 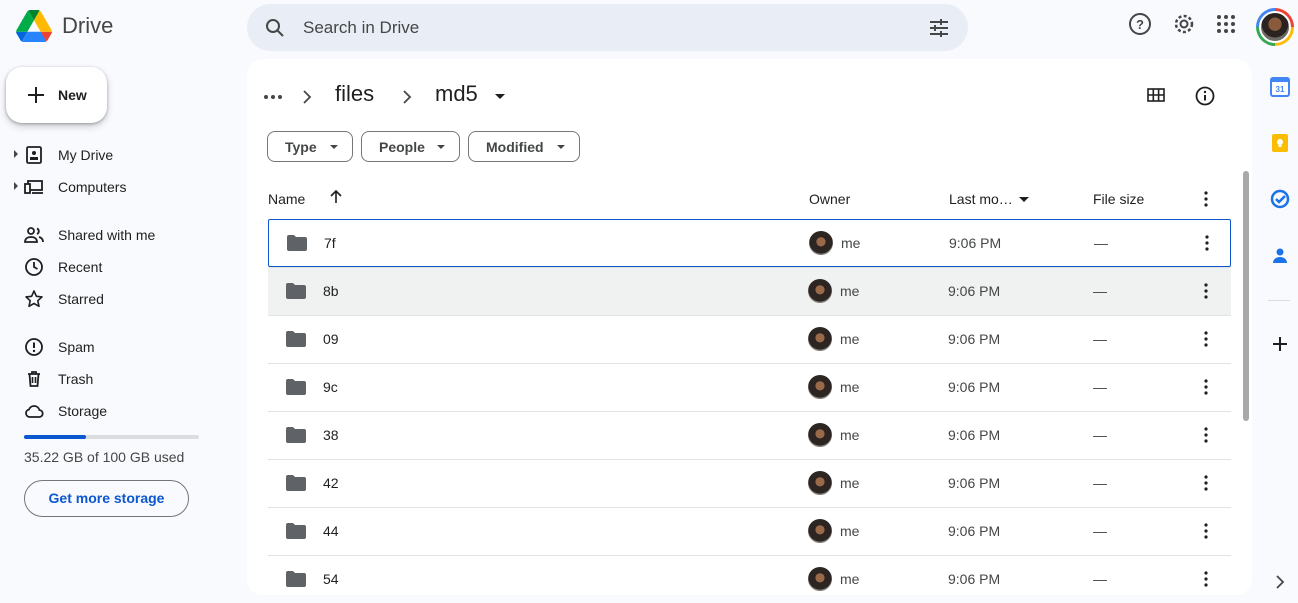 I want to click on column-header-file-size: File size, so click(x=1118, y=199).